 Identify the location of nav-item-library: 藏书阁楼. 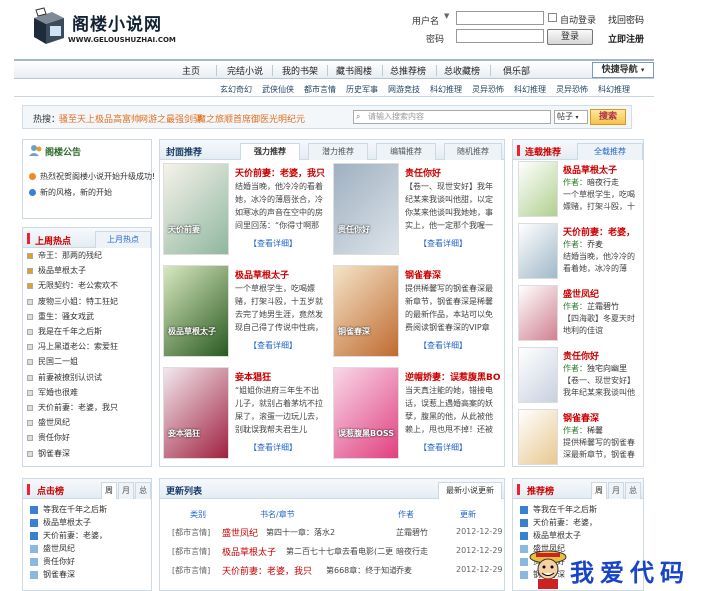
(354, 70).